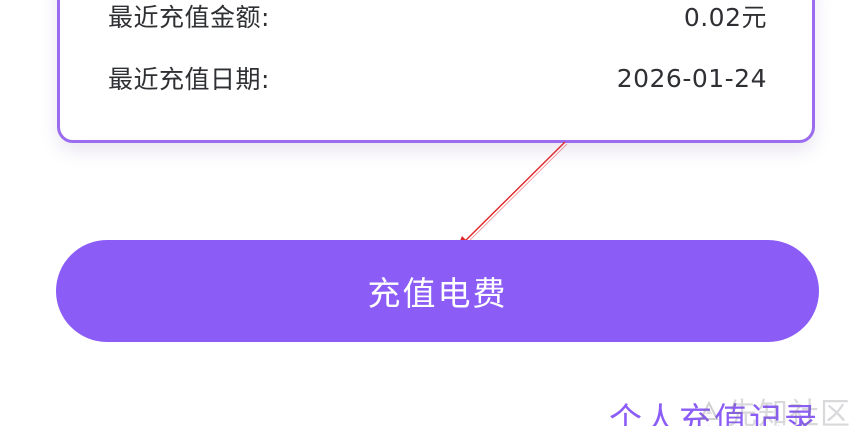 The width and height of the screenshot is (865, 426). I want to click on last-recharge-date-row: 最近充值日期: 2026-01-24, so click(437, 78).